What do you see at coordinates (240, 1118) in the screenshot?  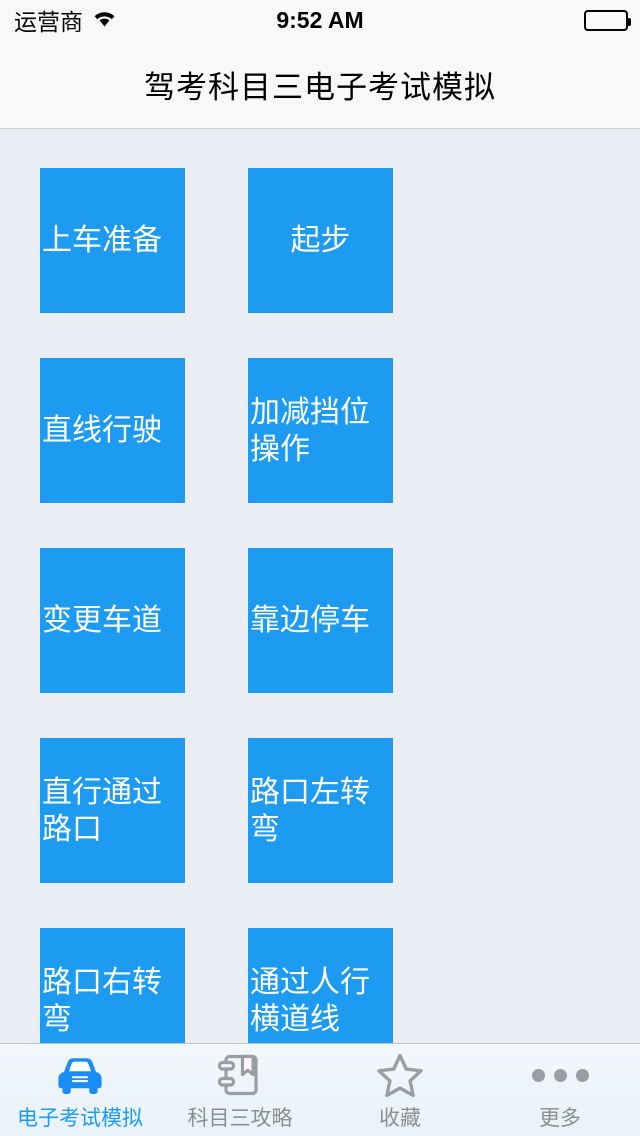 I see `tab-label: 科目三攻略` at bounding box center [240, 1118].